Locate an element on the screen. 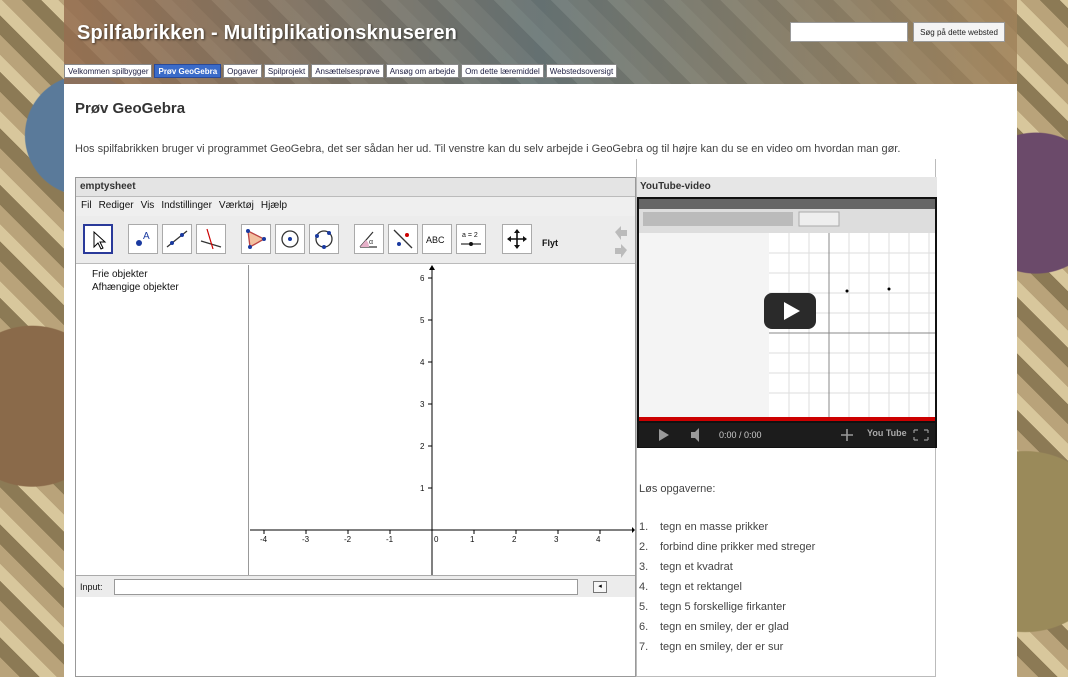 Image resolution: width=1068 pixels, height=677 pixels. line-tool-icon is located at coordinates (177, 239).